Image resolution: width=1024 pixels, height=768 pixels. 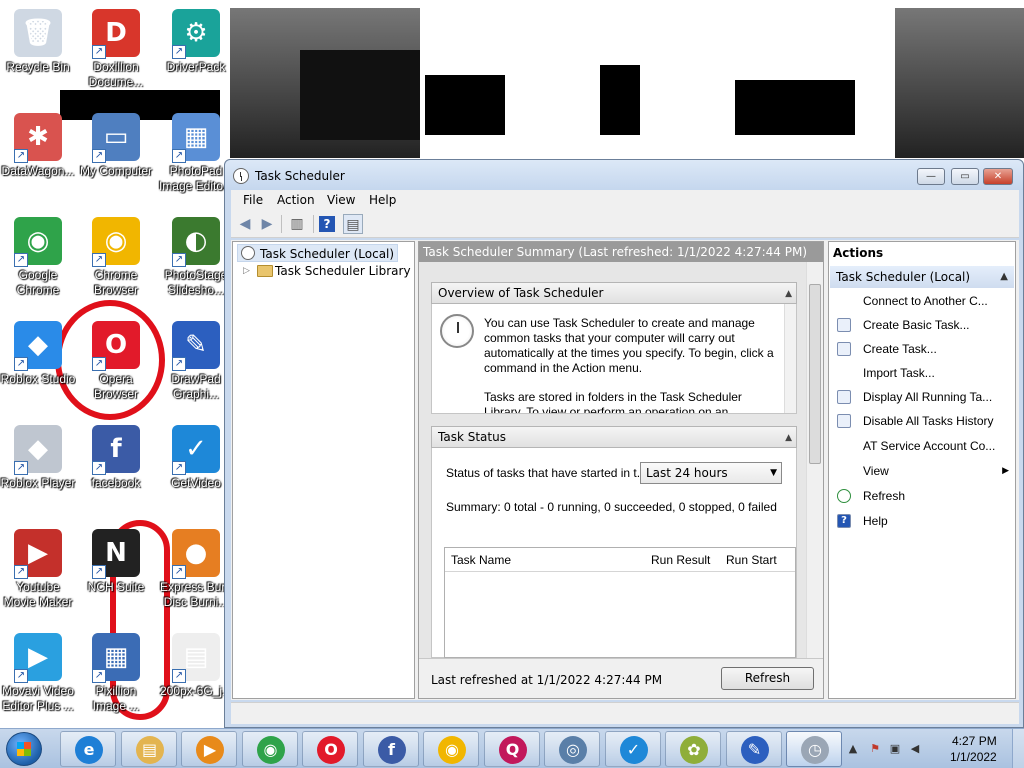 I want to click on desktop-icon-label: Roblox Player, so click(x=38, y=483).